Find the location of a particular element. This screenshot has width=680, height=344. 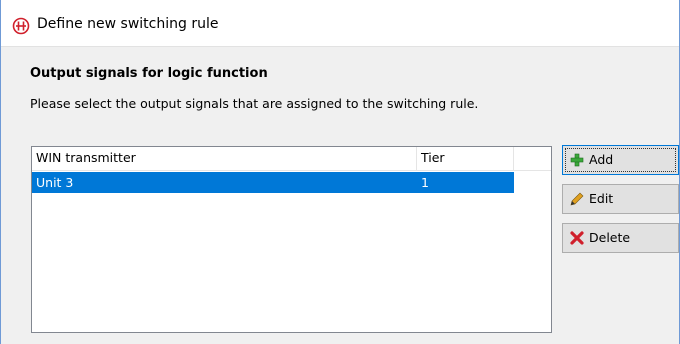

pencil-icon is located at coordinates (577, 199).